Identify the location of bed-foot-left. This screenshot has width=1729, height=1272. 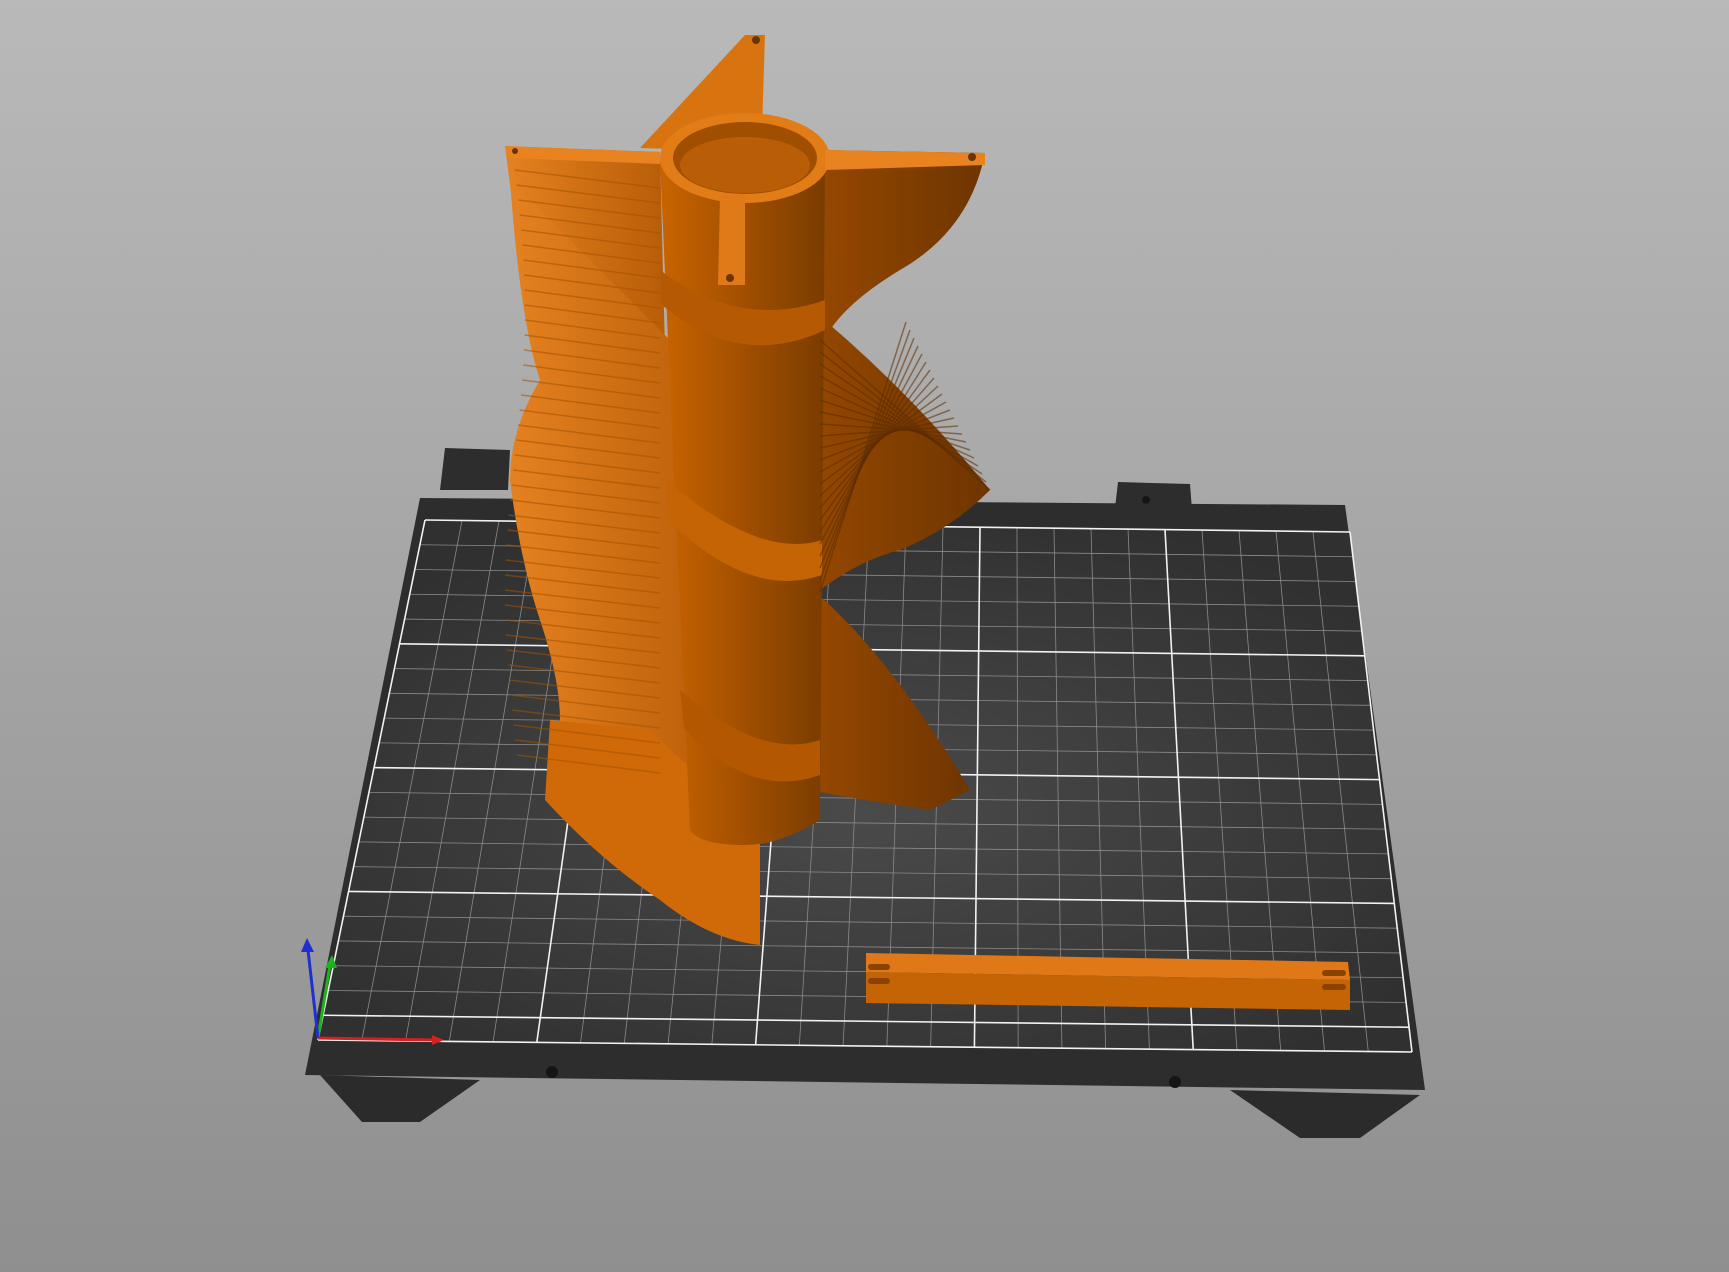
(400, 1098).